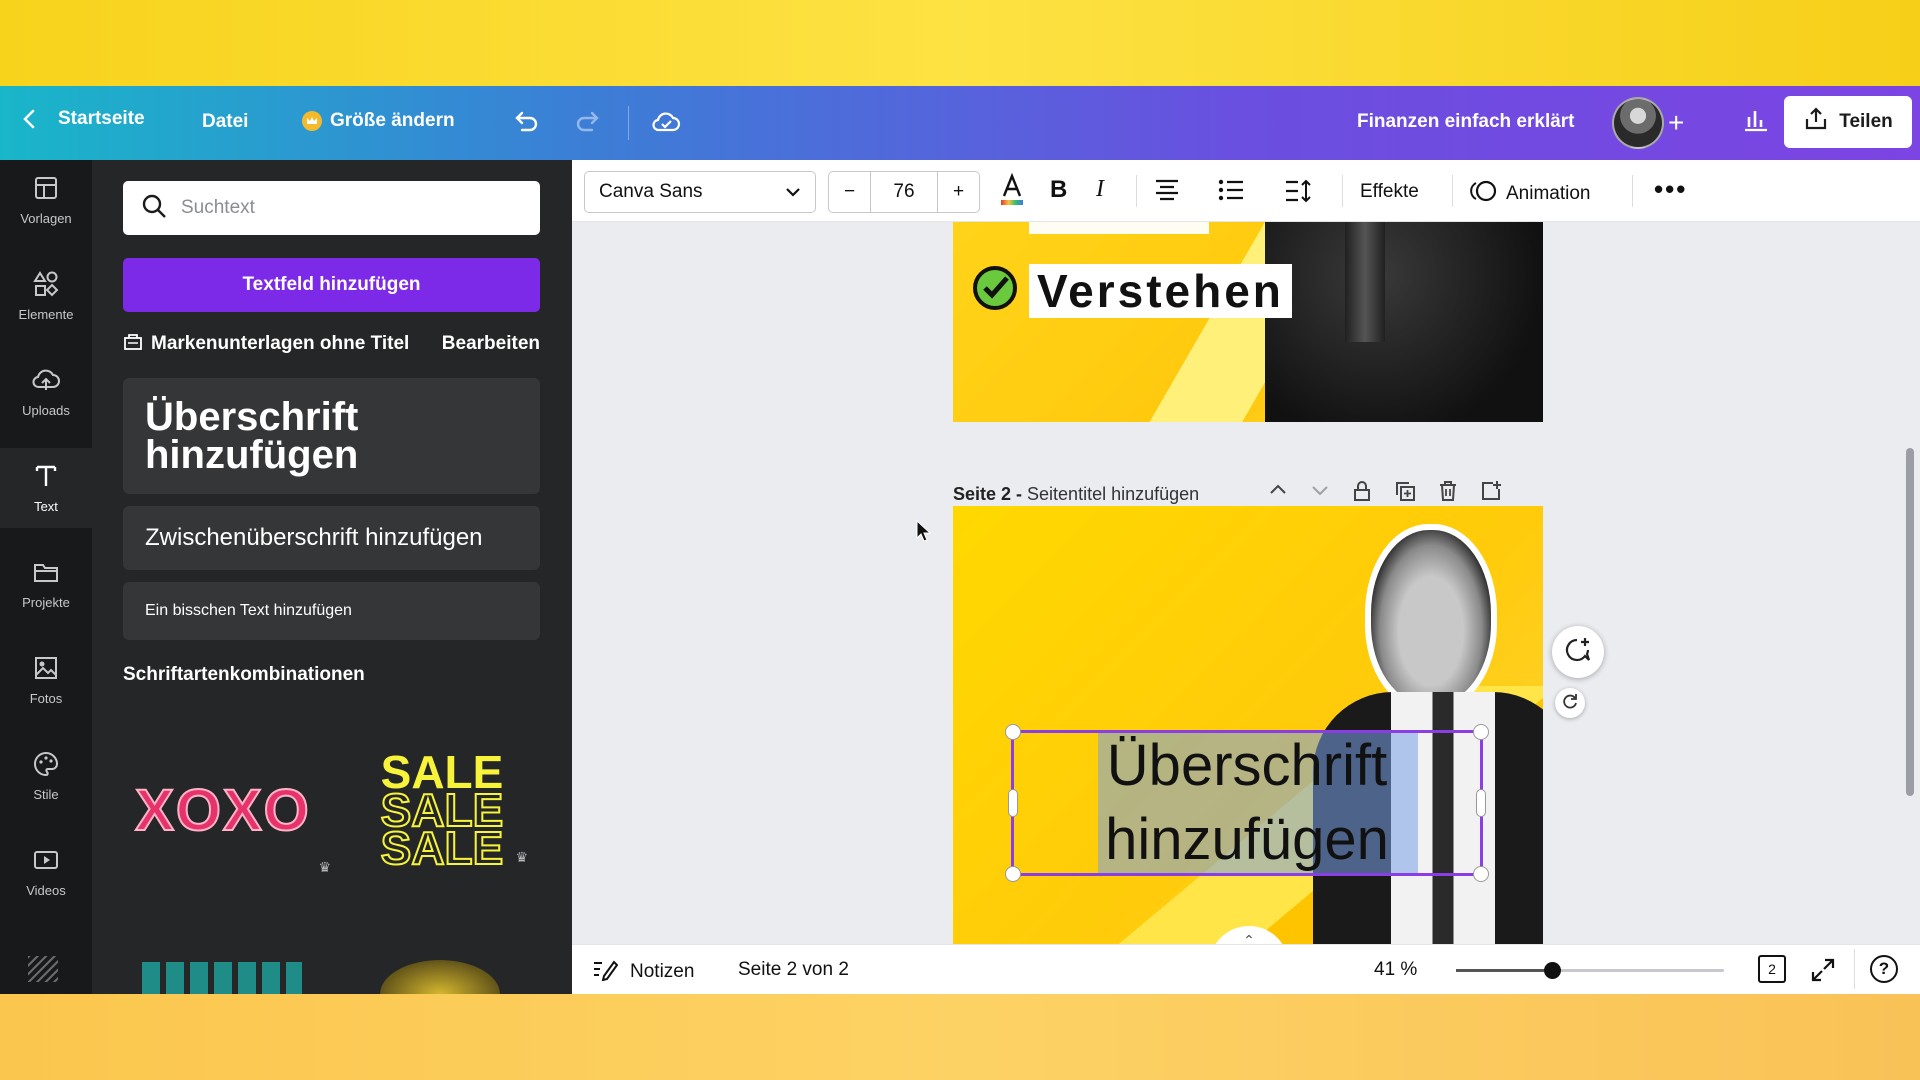 Image resolution: width=1920 pixels, height=1080 pixels. I want to click on selected-text: Überschrift hinzufügen, so click(1247, 803).